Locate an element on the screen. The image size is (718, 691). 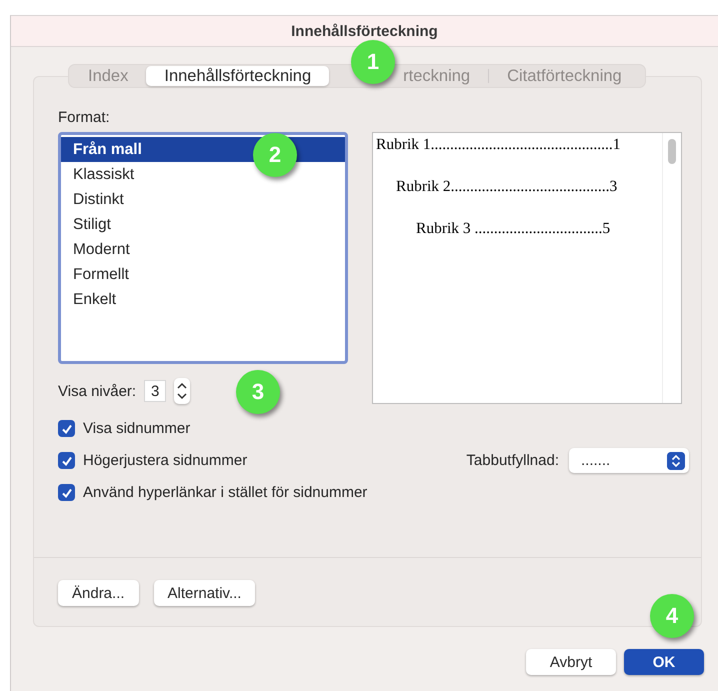
format-item: Modernt is located at coordinates (203, 249).